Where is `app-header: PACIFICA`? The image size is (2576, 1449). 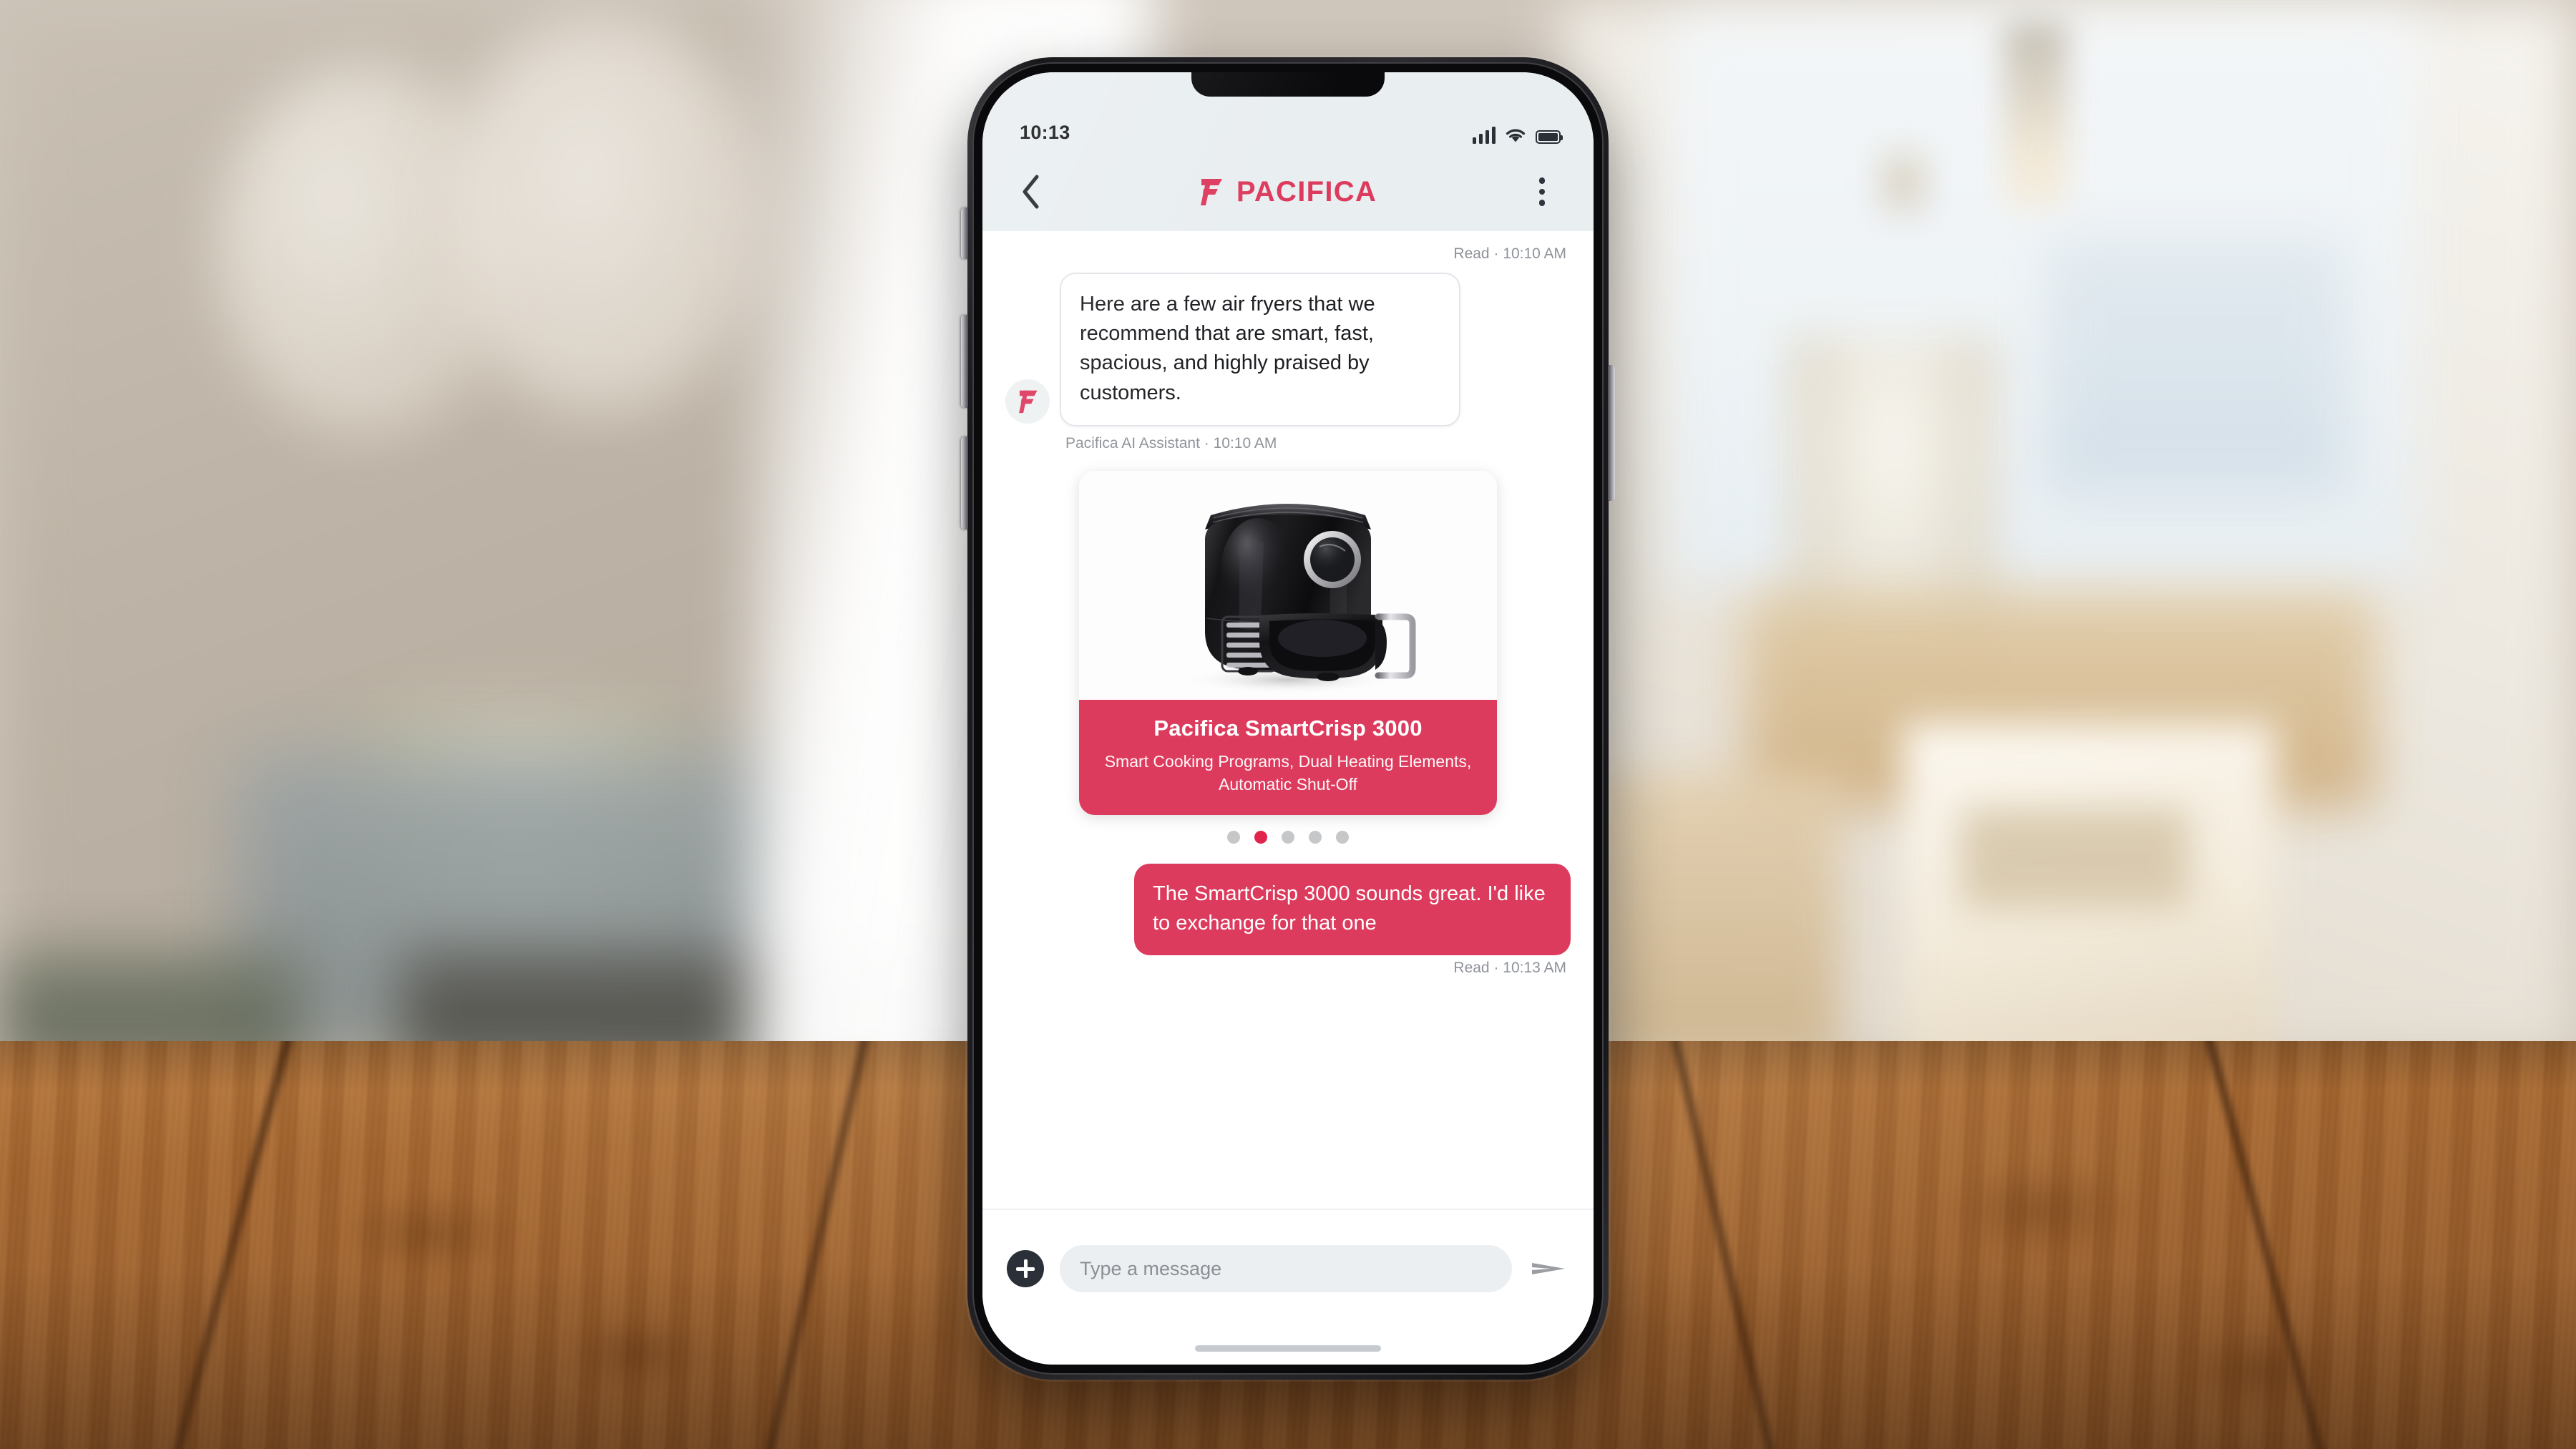 app-header: PACIFICA is located at coordinates (1288, 191).